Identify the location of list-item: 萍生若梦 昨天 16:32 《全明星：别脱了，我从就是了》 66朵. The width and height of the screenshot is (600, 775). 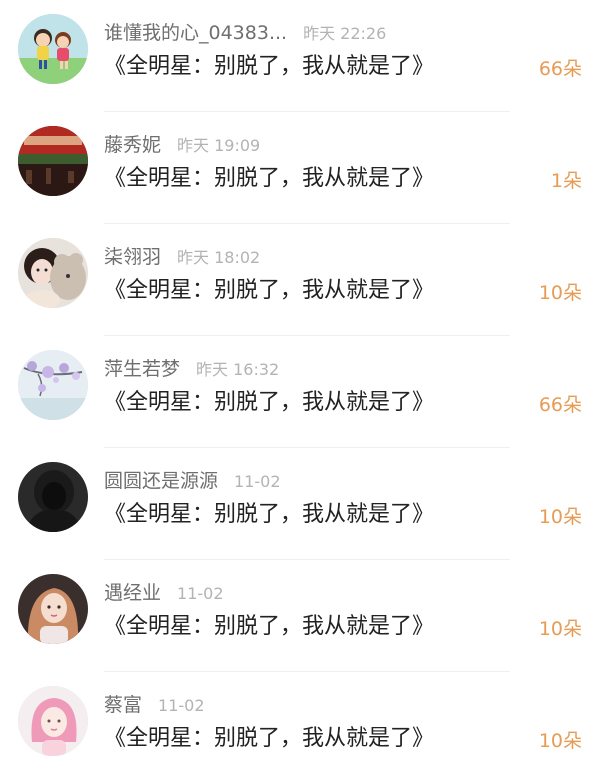
(300, 392).